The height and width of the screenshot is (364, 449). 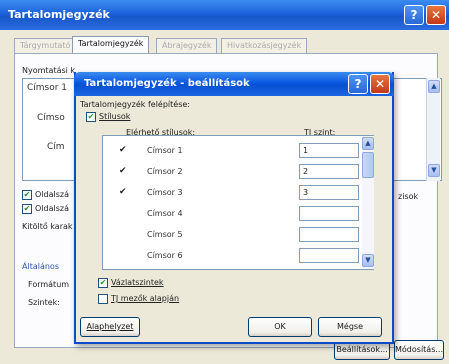 What do you see at coordinates (232, 172) in the screenshot?
I see `style-row: ✔ Címsor 2 2` at bounding box center [232, 172].